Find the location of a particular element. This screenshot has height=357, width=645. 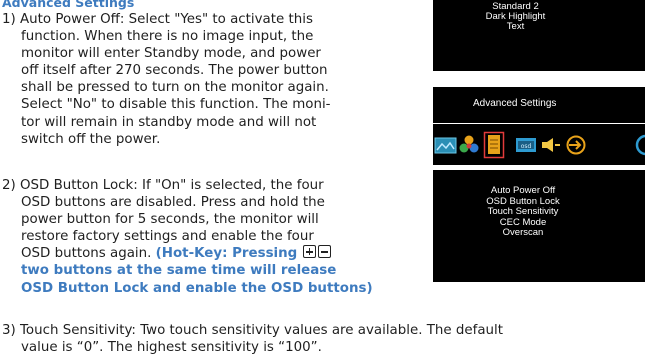

svg-text: osd is located at coordinates (526, 146).